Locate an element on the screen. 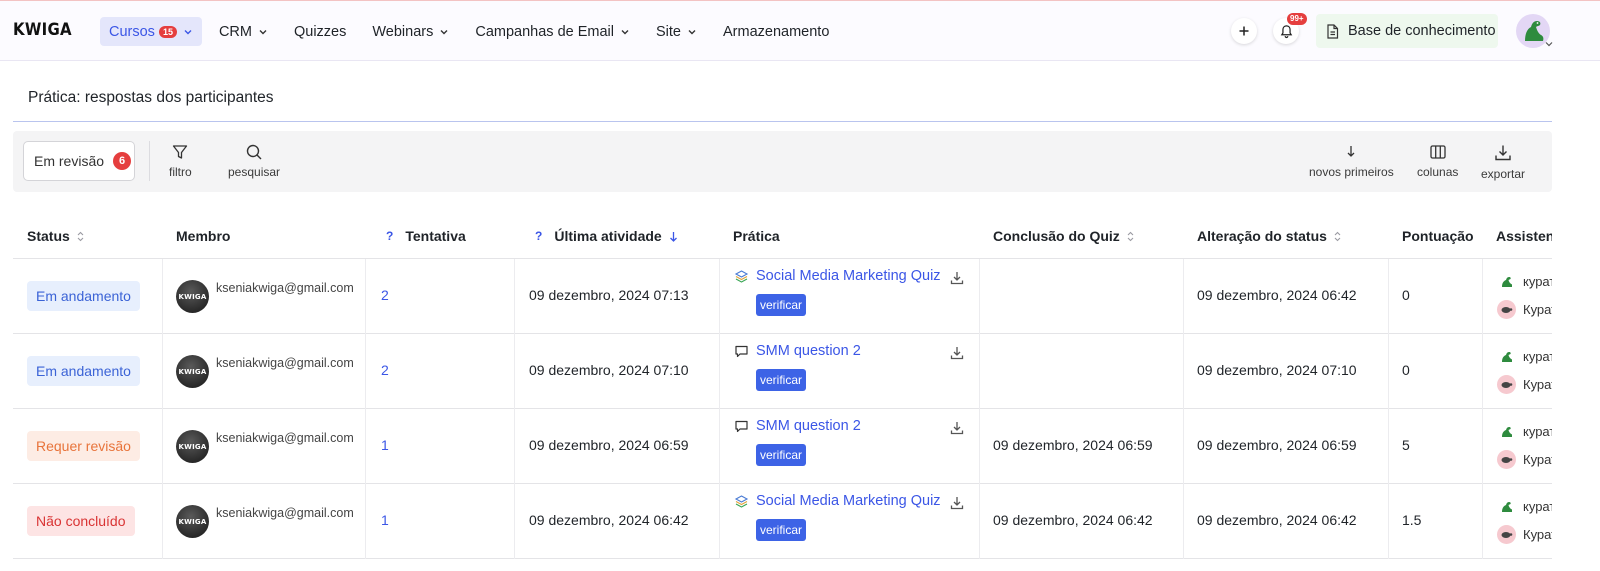 The height and width of the screenshot is (571, 1600). filter-label: filtro is located at coordinates (180, 172).